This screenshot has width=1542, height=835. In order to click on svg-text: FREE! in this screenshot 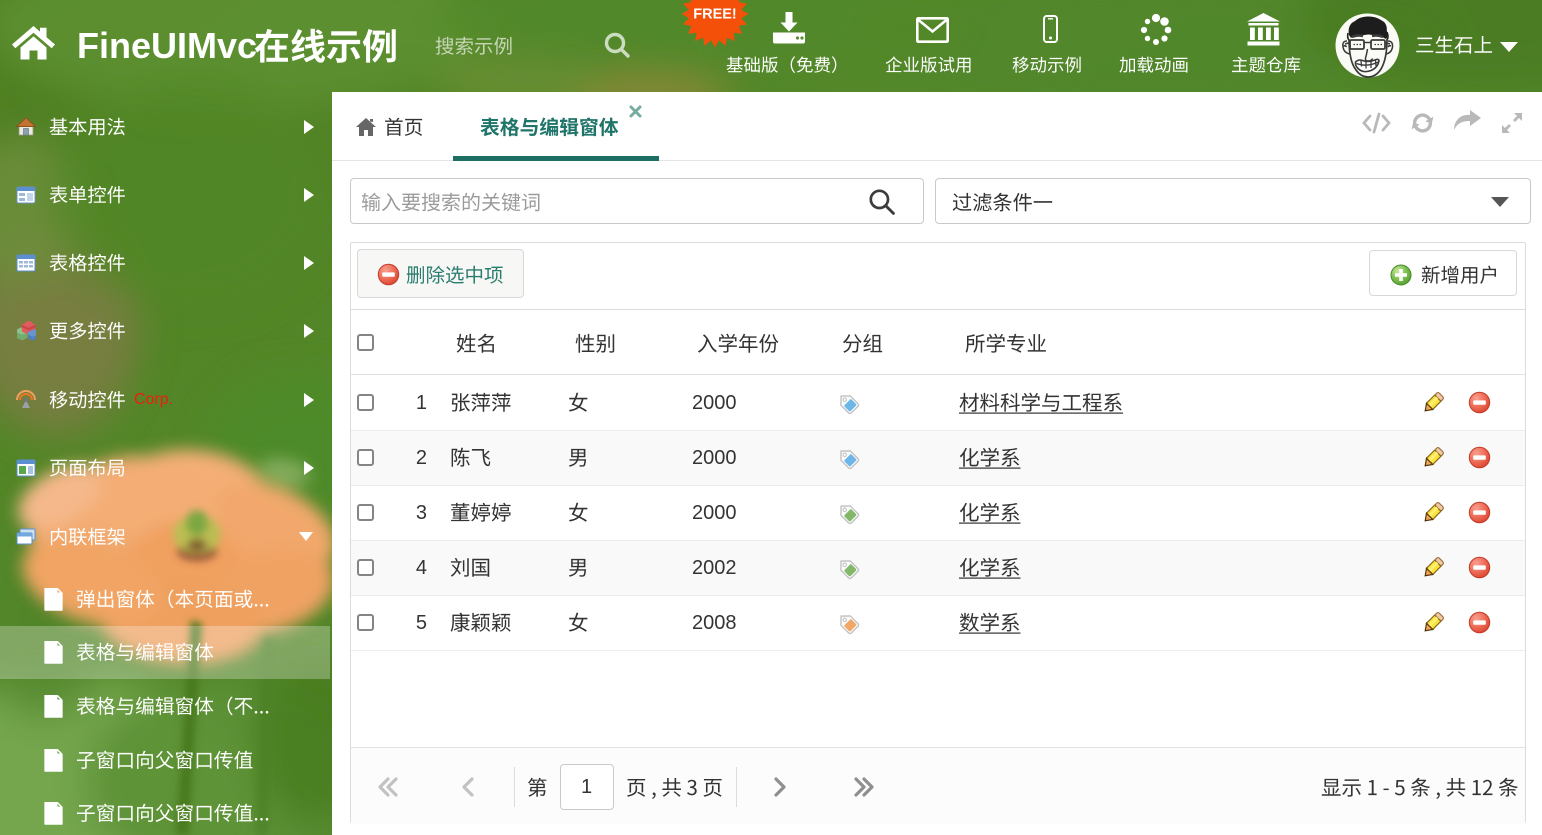, I will do `click(715, 15)`.